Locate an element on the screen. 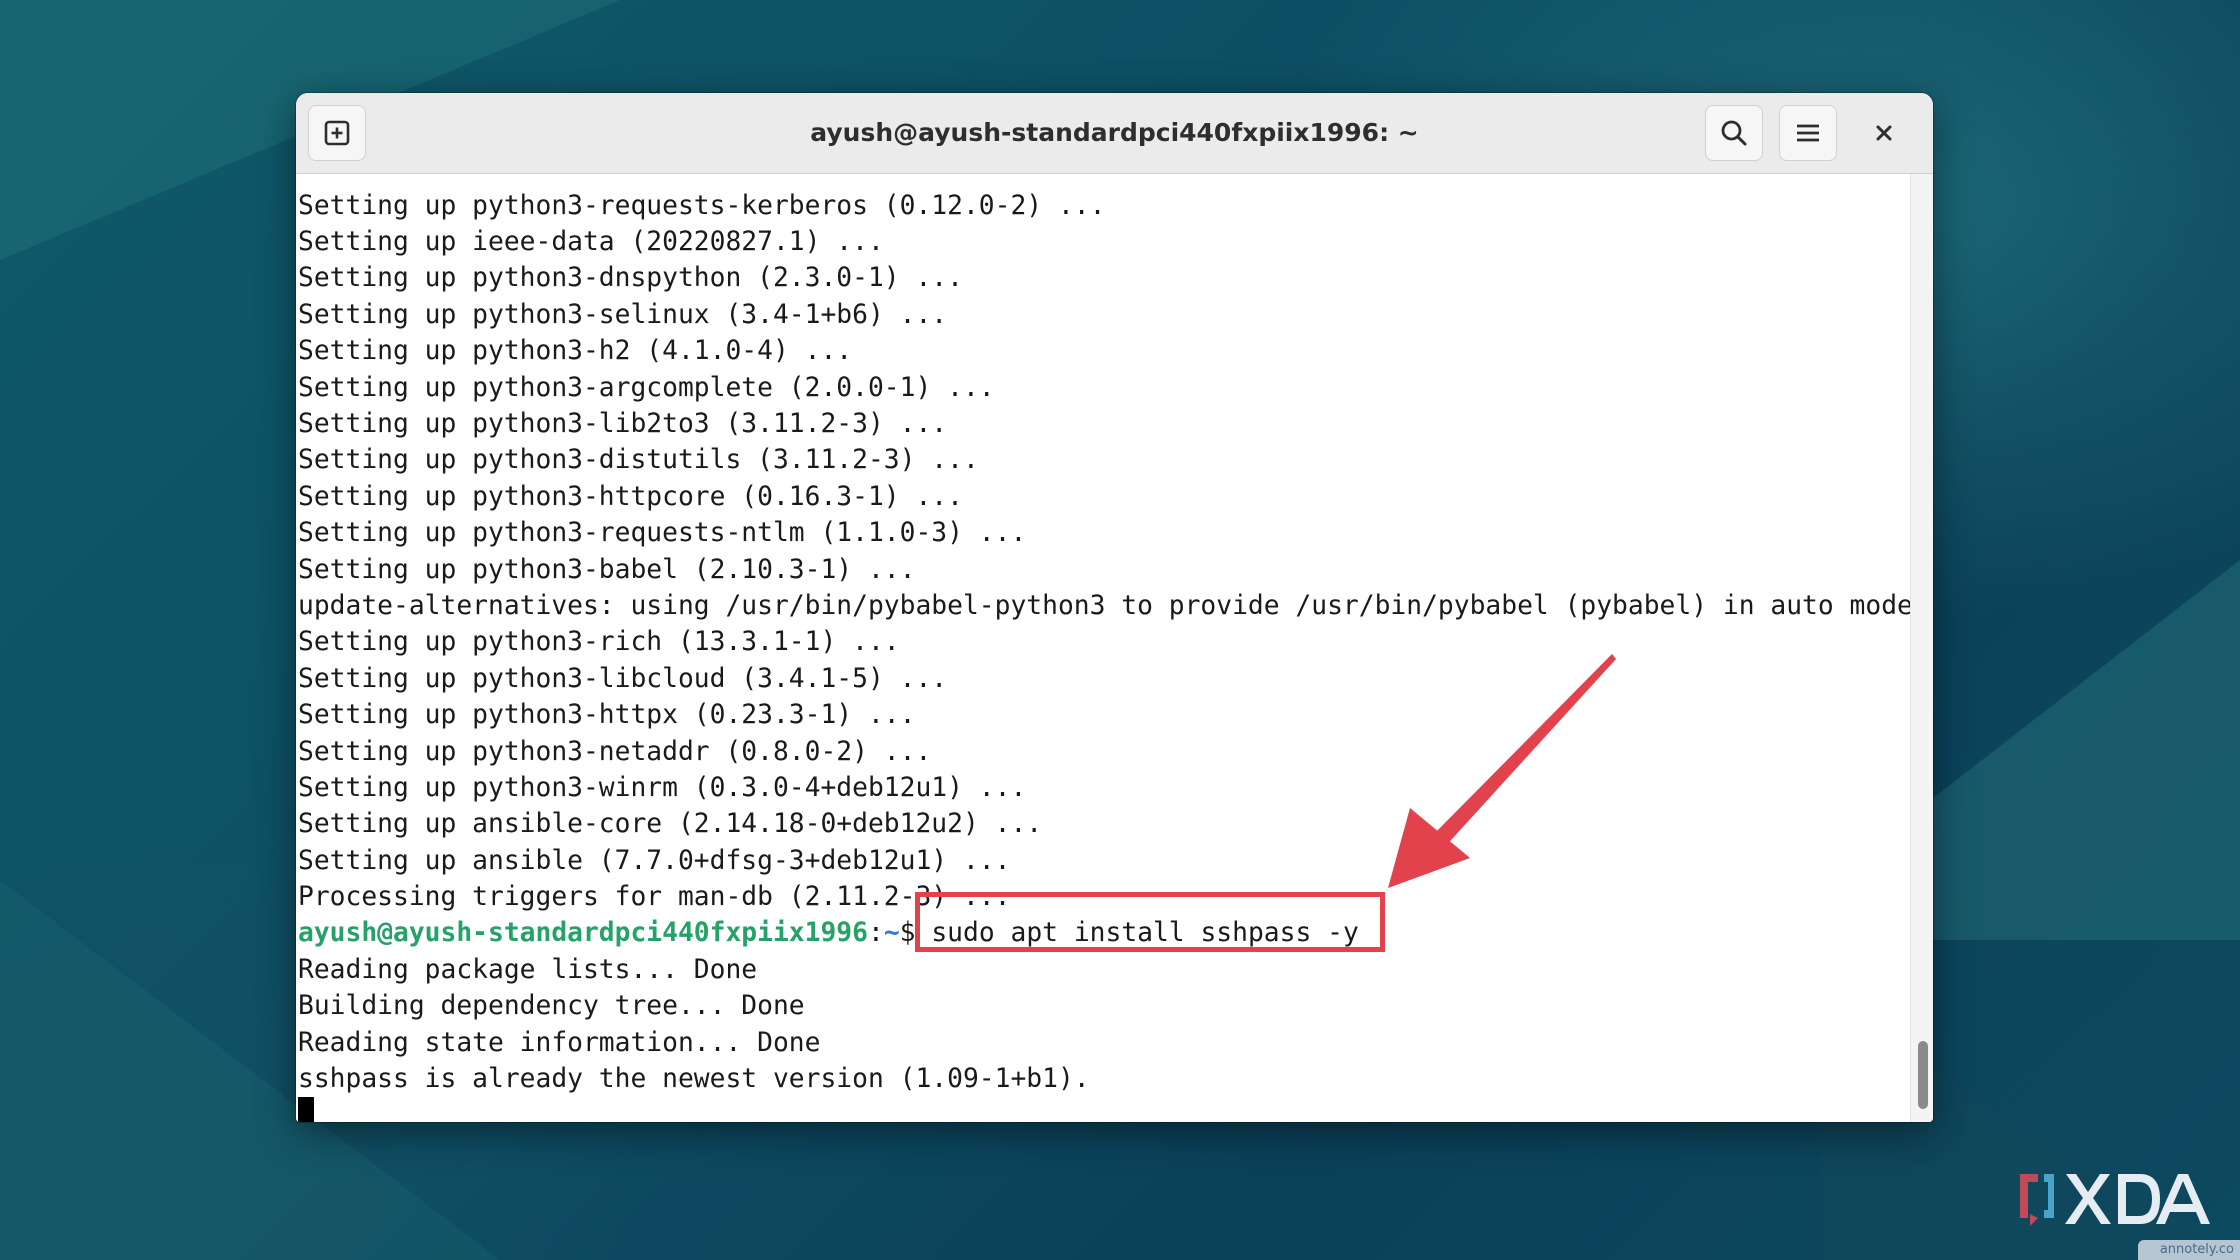 The height and width of the screenshot is (1260, 2240). new-tab-button is located at coordinates (337, 133).